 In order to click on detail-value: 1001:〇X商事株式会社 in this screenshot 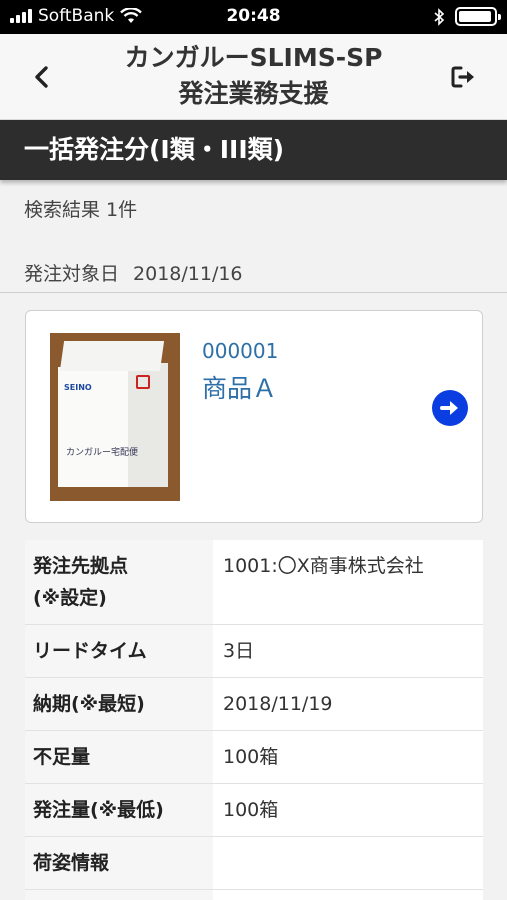, I will do `click(348, 582)`.